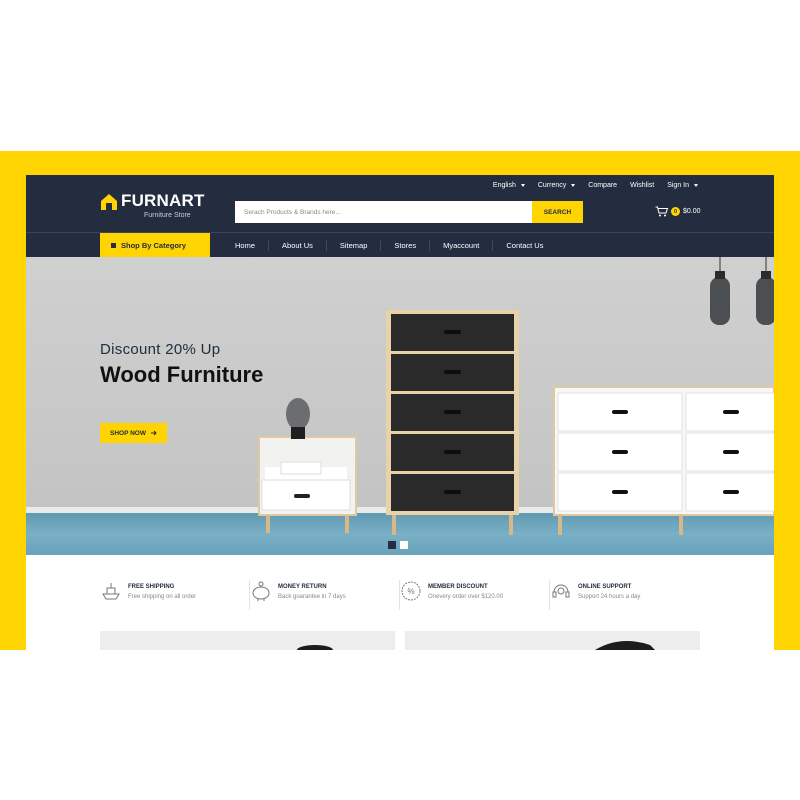 Image resolution: width=800 pixels, height=800 pixels. I want to click on feature-online-support: ONLINE SUPPORT Support 24 hours a day, so click(625, 595).